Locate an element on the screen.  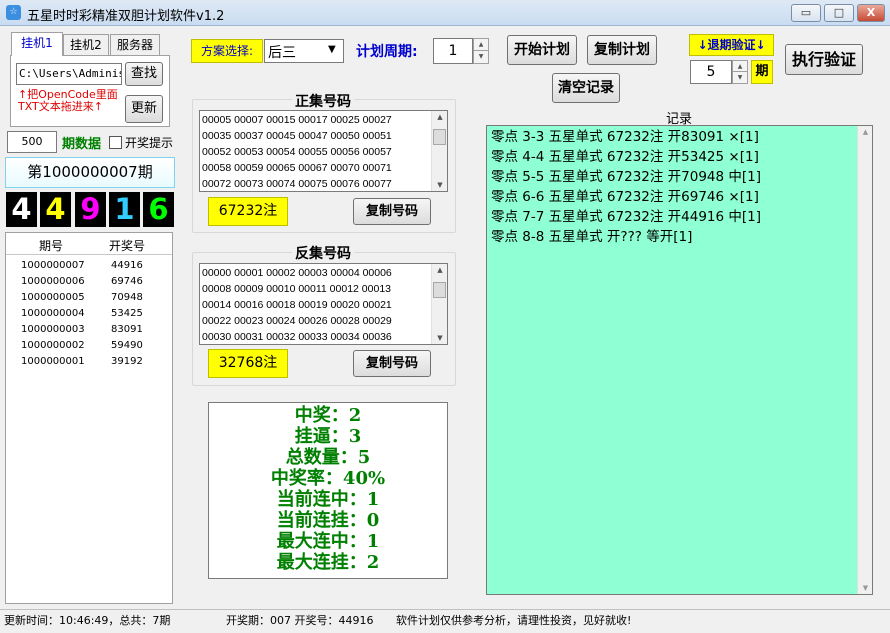
backtest-unit: 期 is located at coordinates (762, 72).